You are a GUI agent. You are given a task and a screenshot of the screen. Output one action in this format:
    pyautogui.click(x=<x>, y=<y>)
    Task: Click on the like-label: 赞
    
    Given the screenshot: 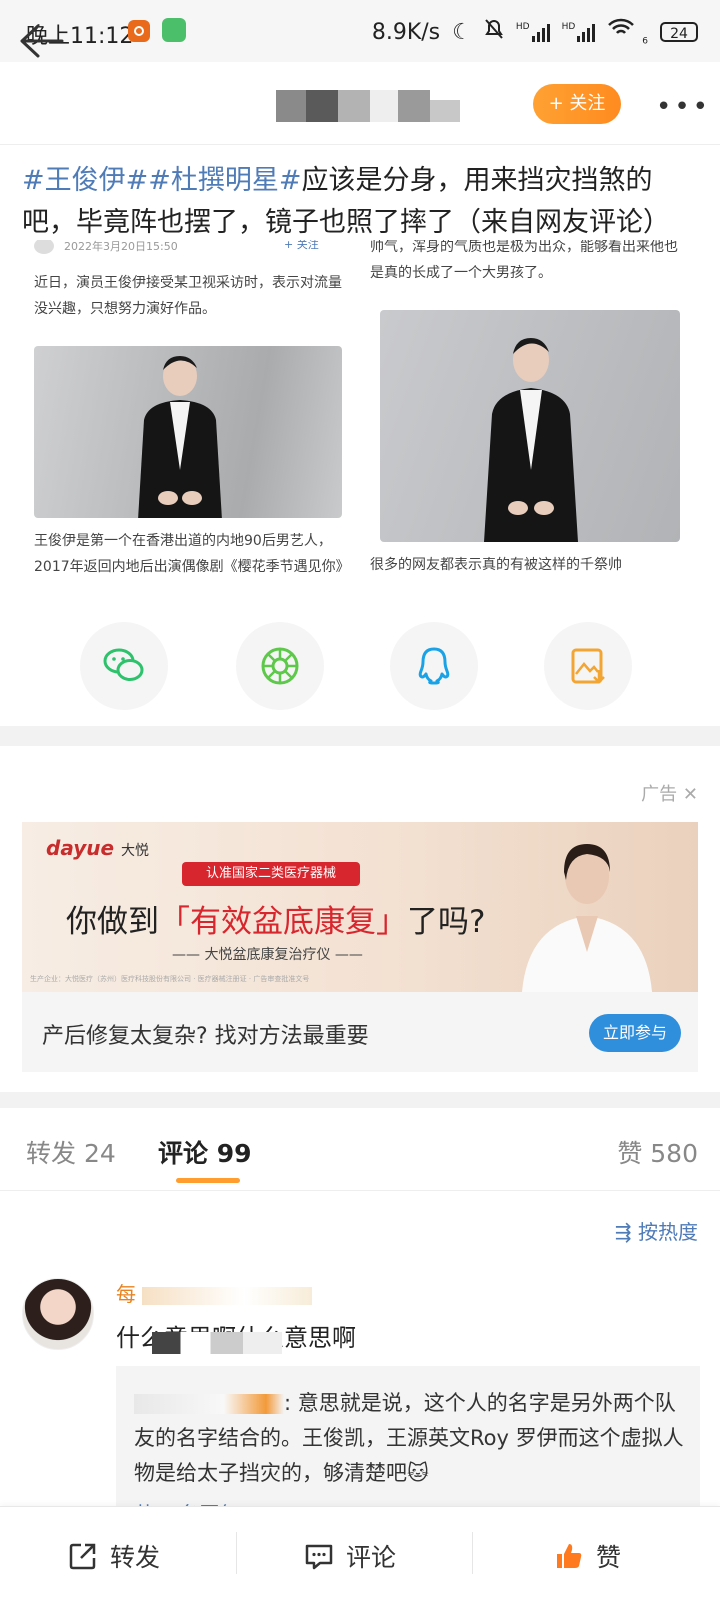 What is the action you would take?
    pyautogui.click(x=609, y=1557)
    